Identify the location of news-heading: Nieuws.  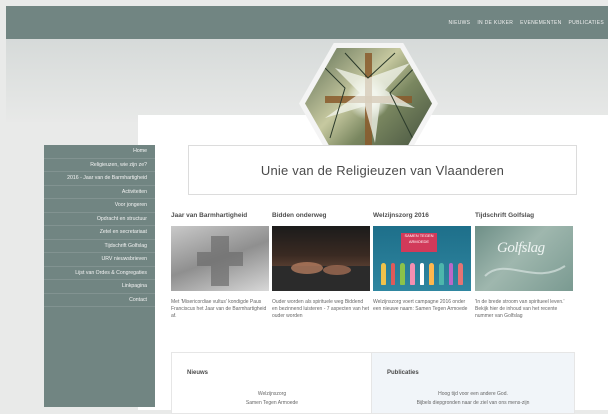
(198, 373).